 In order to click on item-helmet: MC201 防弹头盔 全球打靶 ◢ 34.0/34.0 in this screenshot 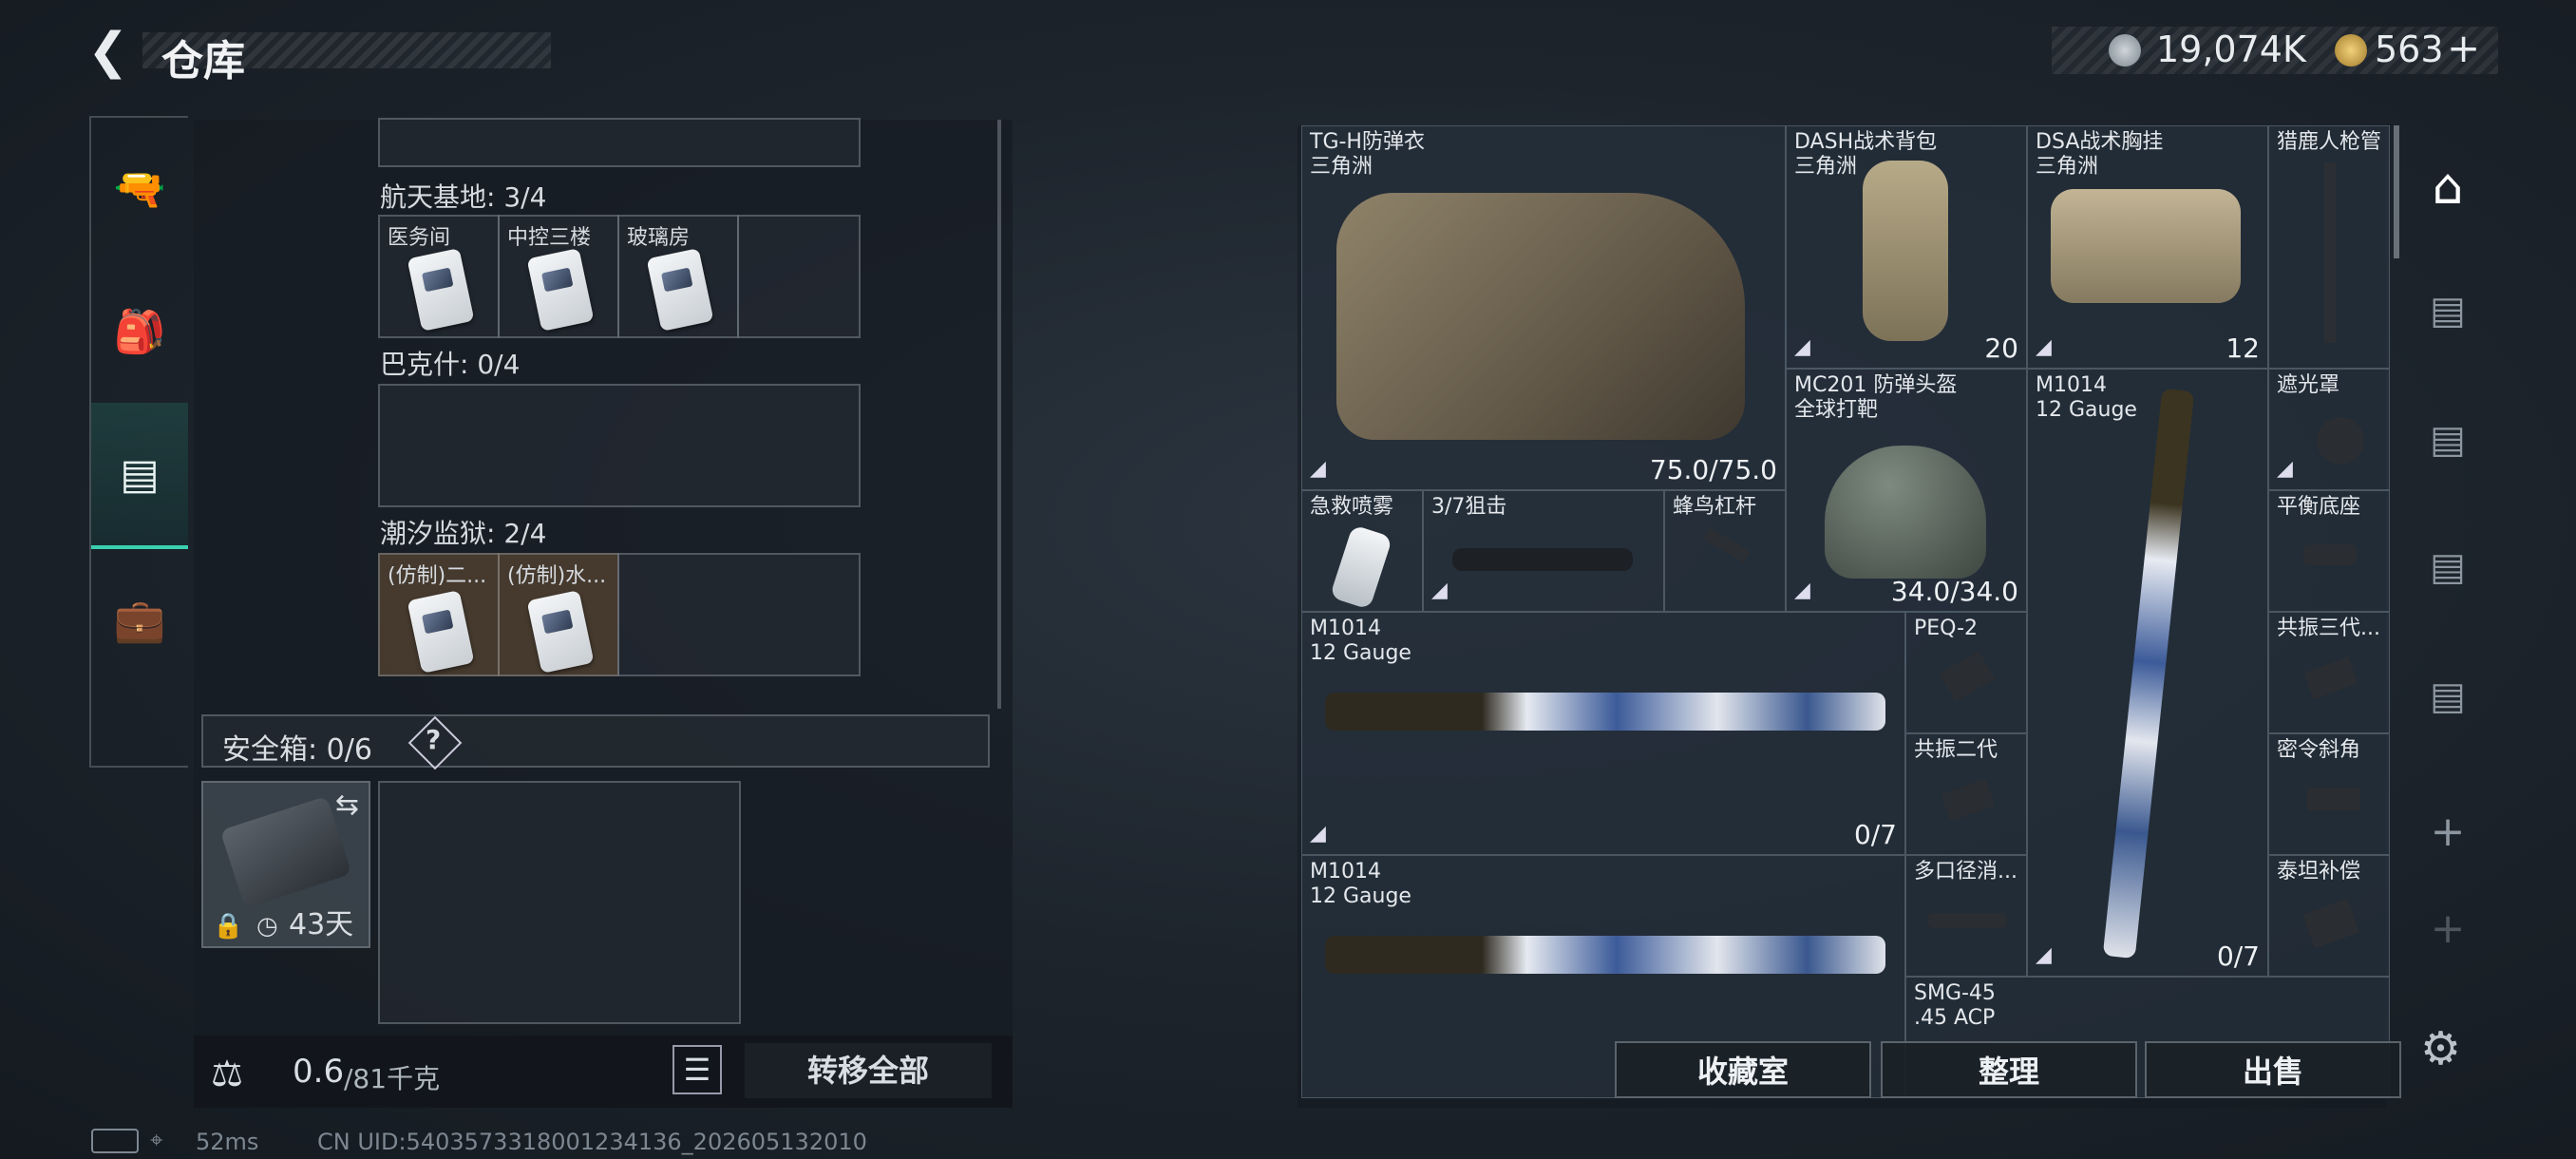, I will do `click(1906, 490)`.